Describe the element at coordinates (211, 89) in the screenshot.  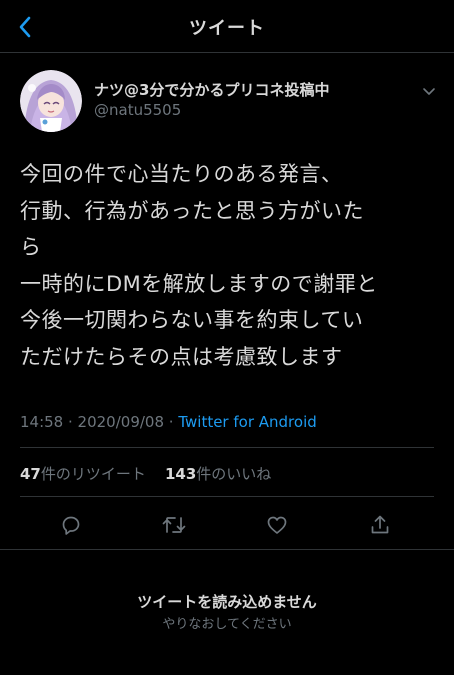
I see `author-display-name: ナツ@3分で分かるプリコネ投稿中` at that location.